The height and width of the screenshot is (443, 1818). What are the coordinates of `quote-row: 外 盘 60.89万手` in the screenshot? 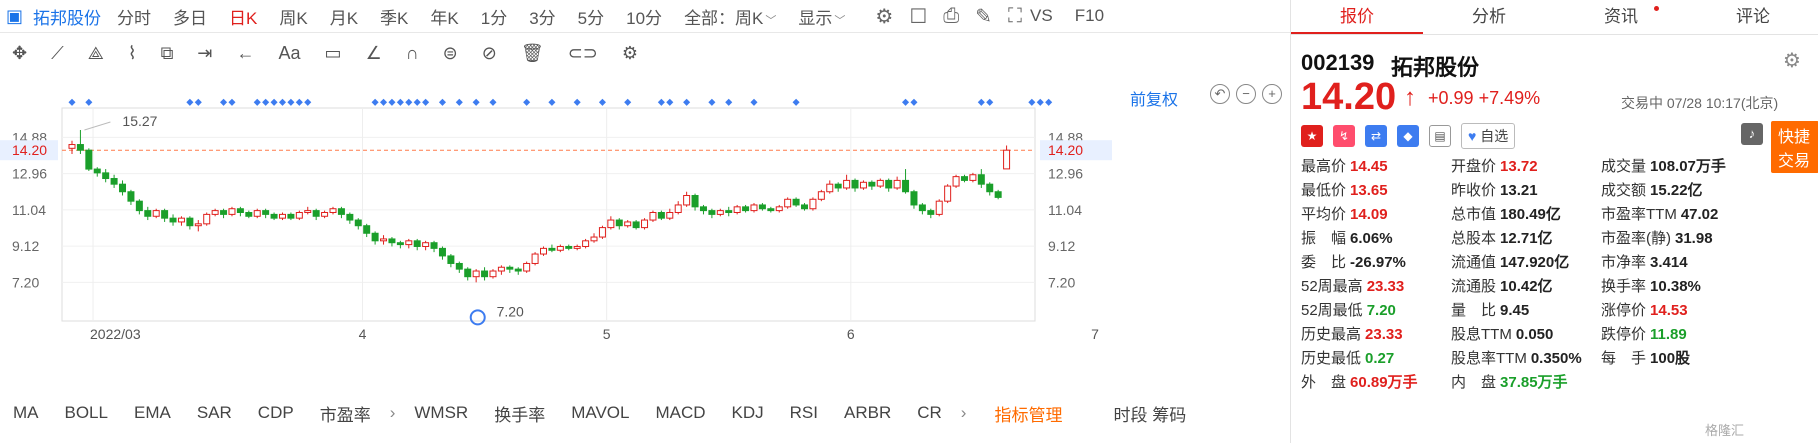 It's located at (1359, 383).